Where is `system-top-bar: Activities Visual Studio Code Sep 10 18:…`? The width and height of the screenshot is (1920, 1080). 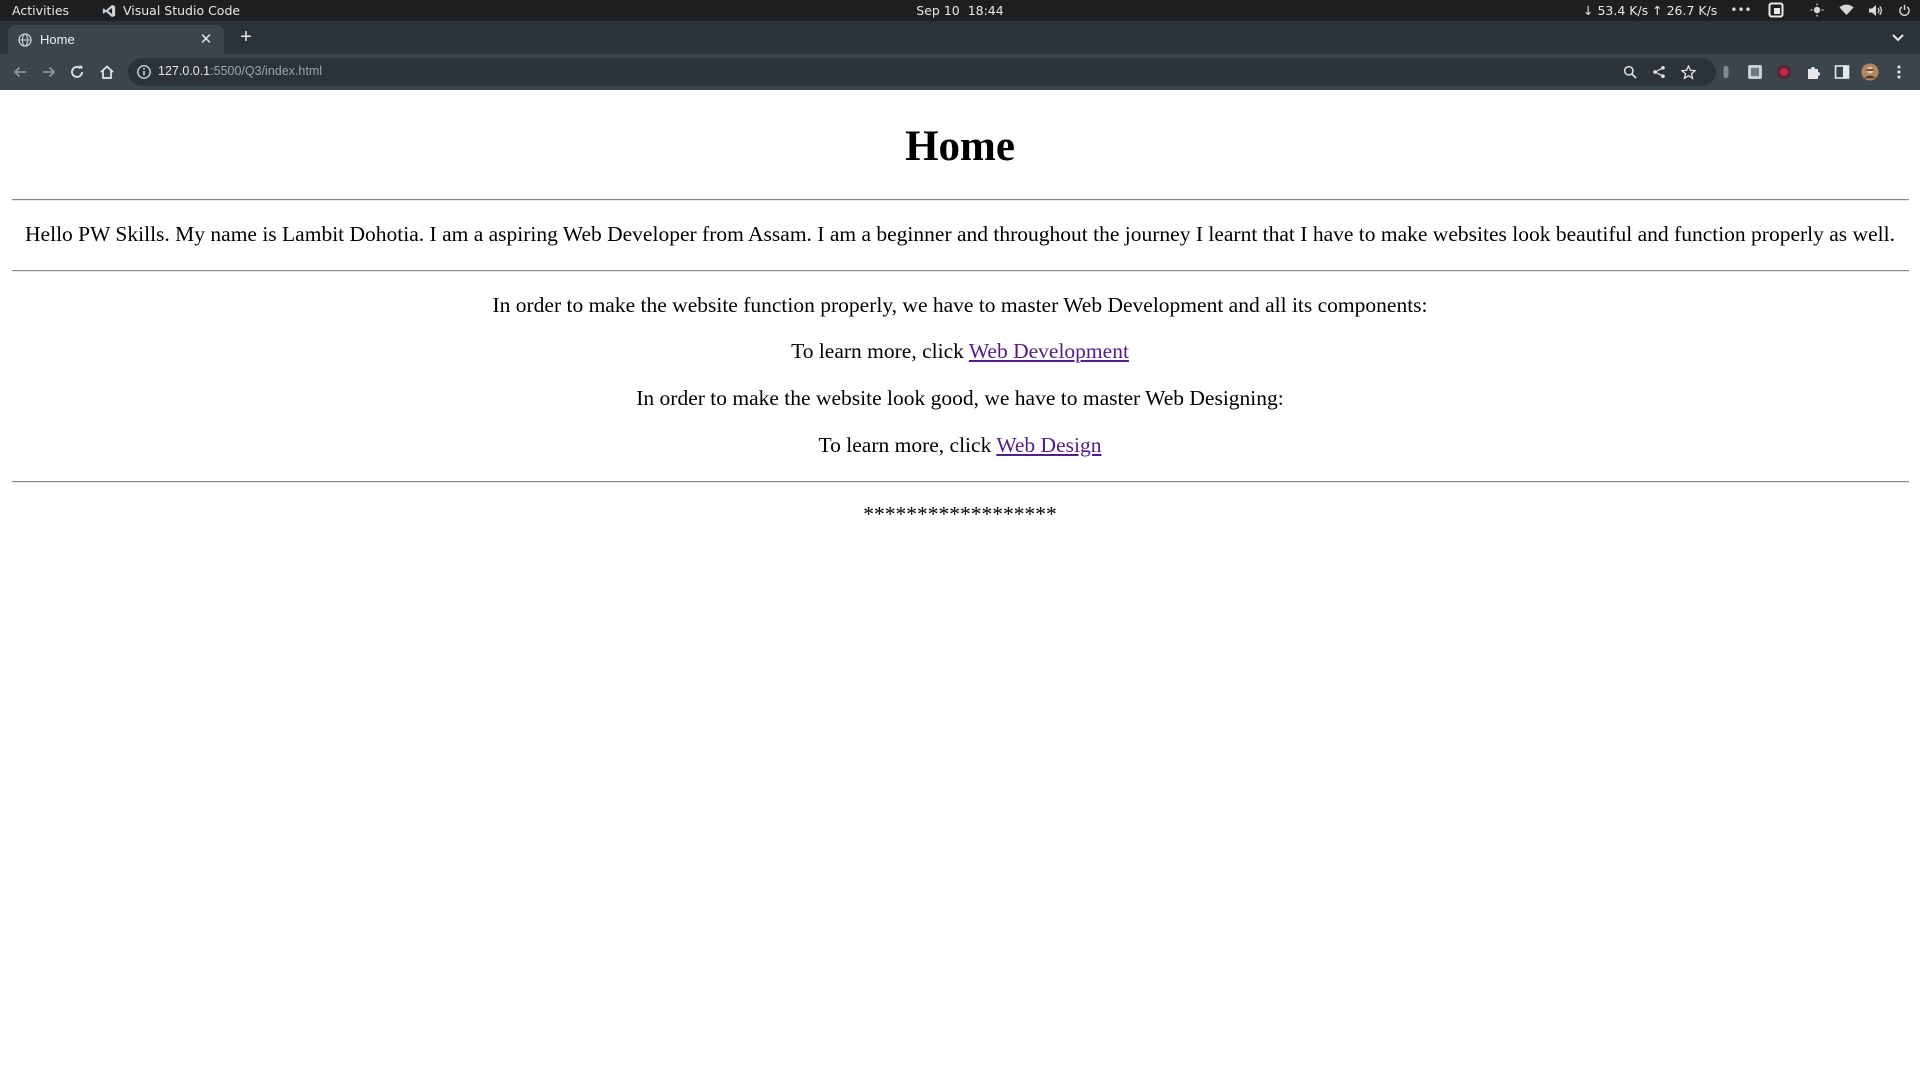
system-top-bar: Activities Visual Studio Code Sep 10 18:… is located at coordinates (960, 10).